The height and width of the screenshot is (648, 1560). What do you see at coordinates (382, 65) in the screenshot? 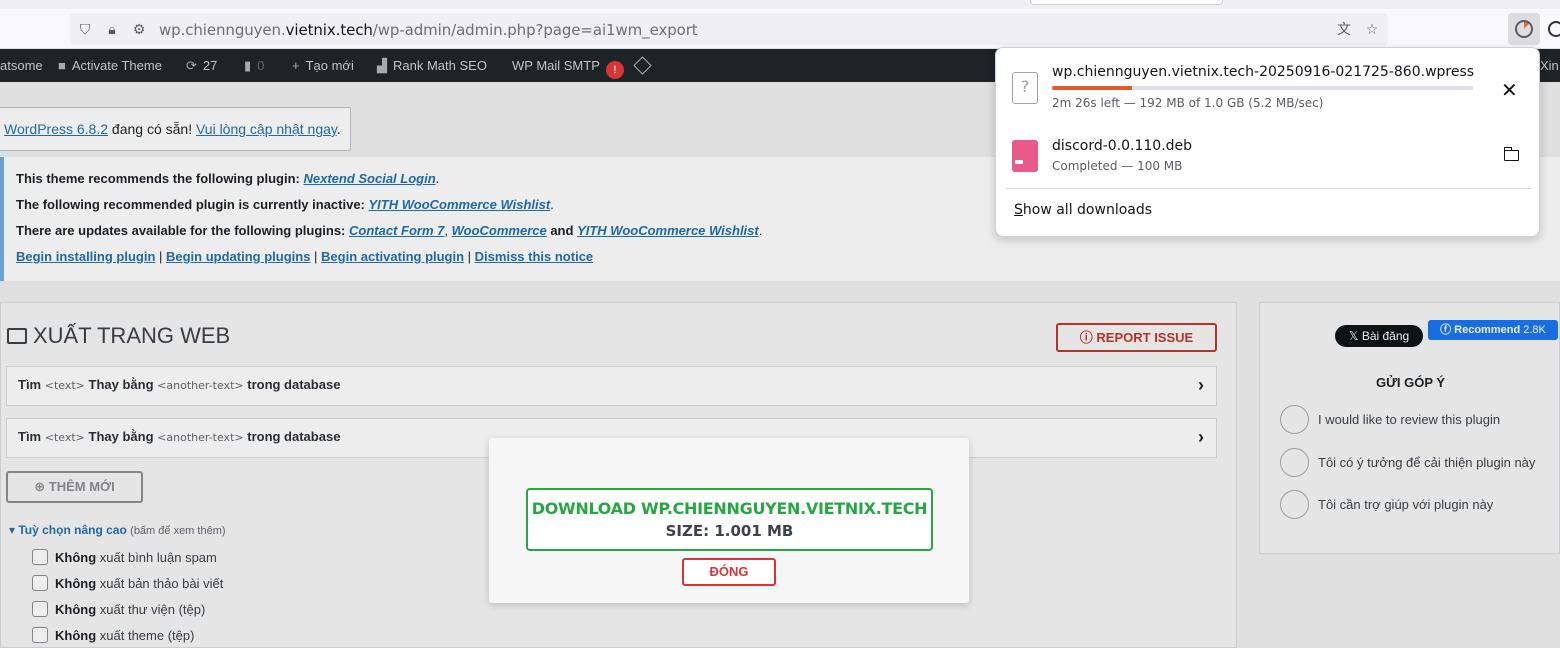
I see `rankmath-icon: ▟` at bounding box center [382, 65].